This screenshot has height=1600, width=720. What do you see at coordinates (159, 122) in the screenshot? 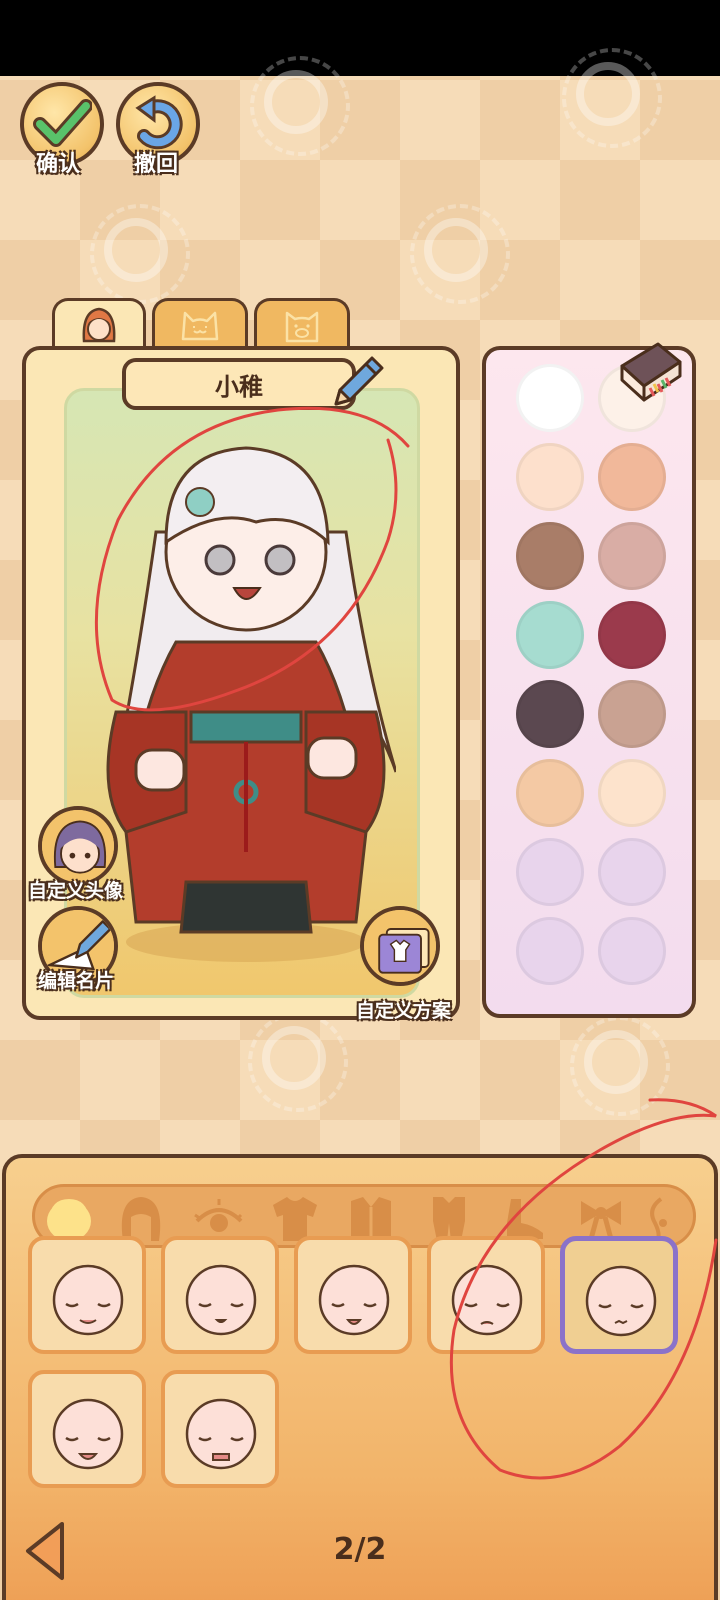
I see `undo-arrow-icon` at bounding box center [159, 122].